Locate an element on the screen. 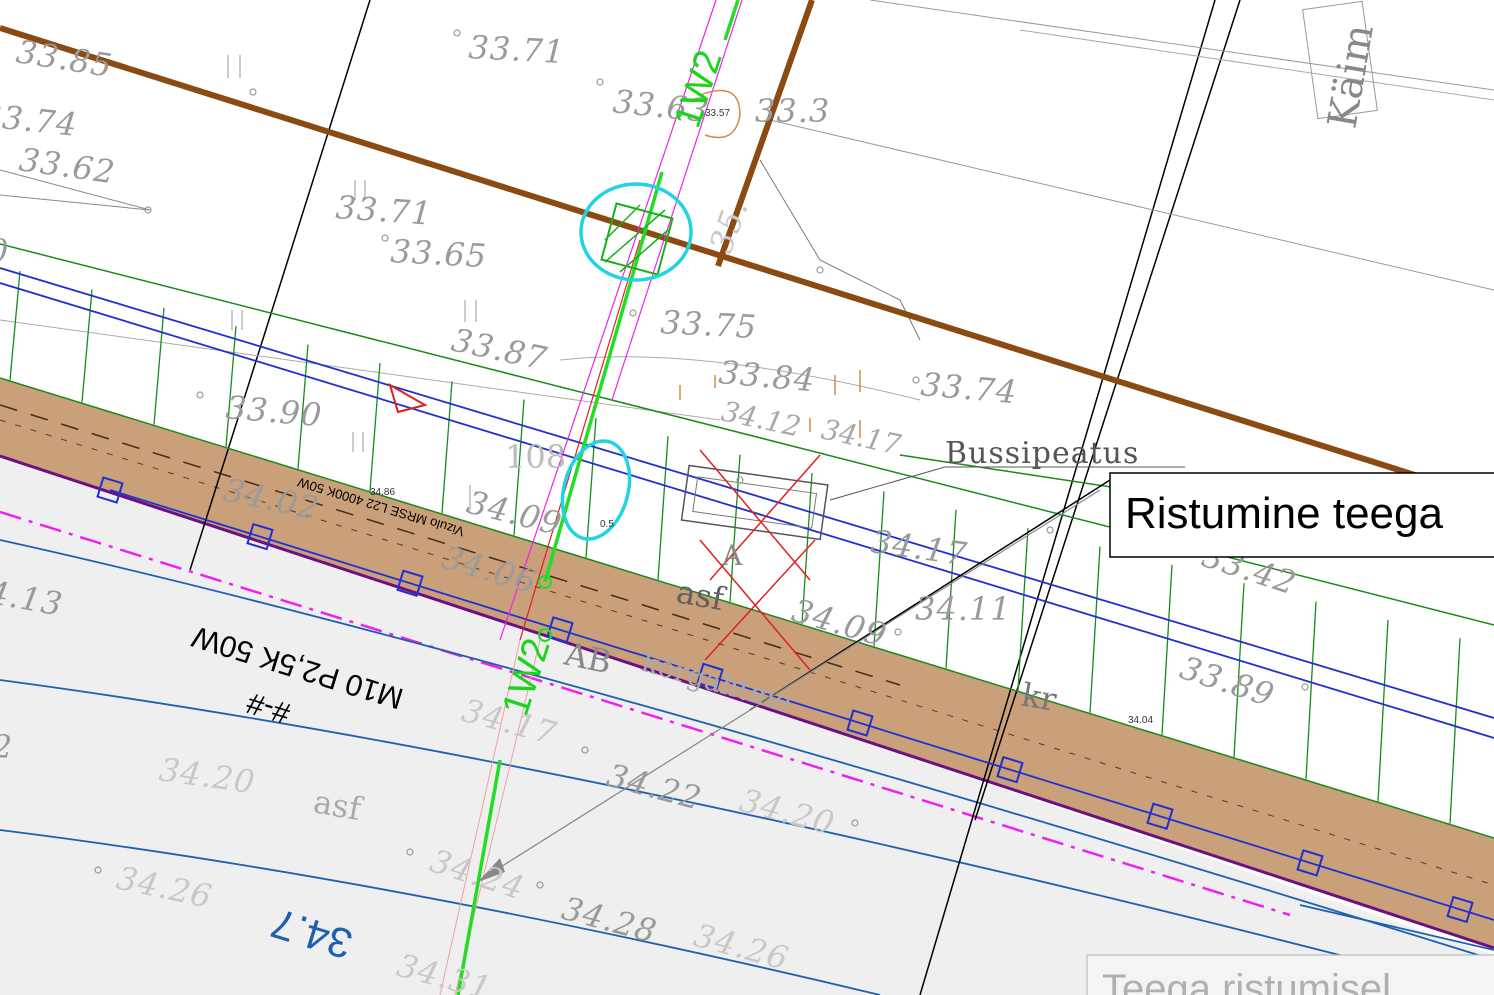  edge-label: 0 is located at coordinates (4, 251).